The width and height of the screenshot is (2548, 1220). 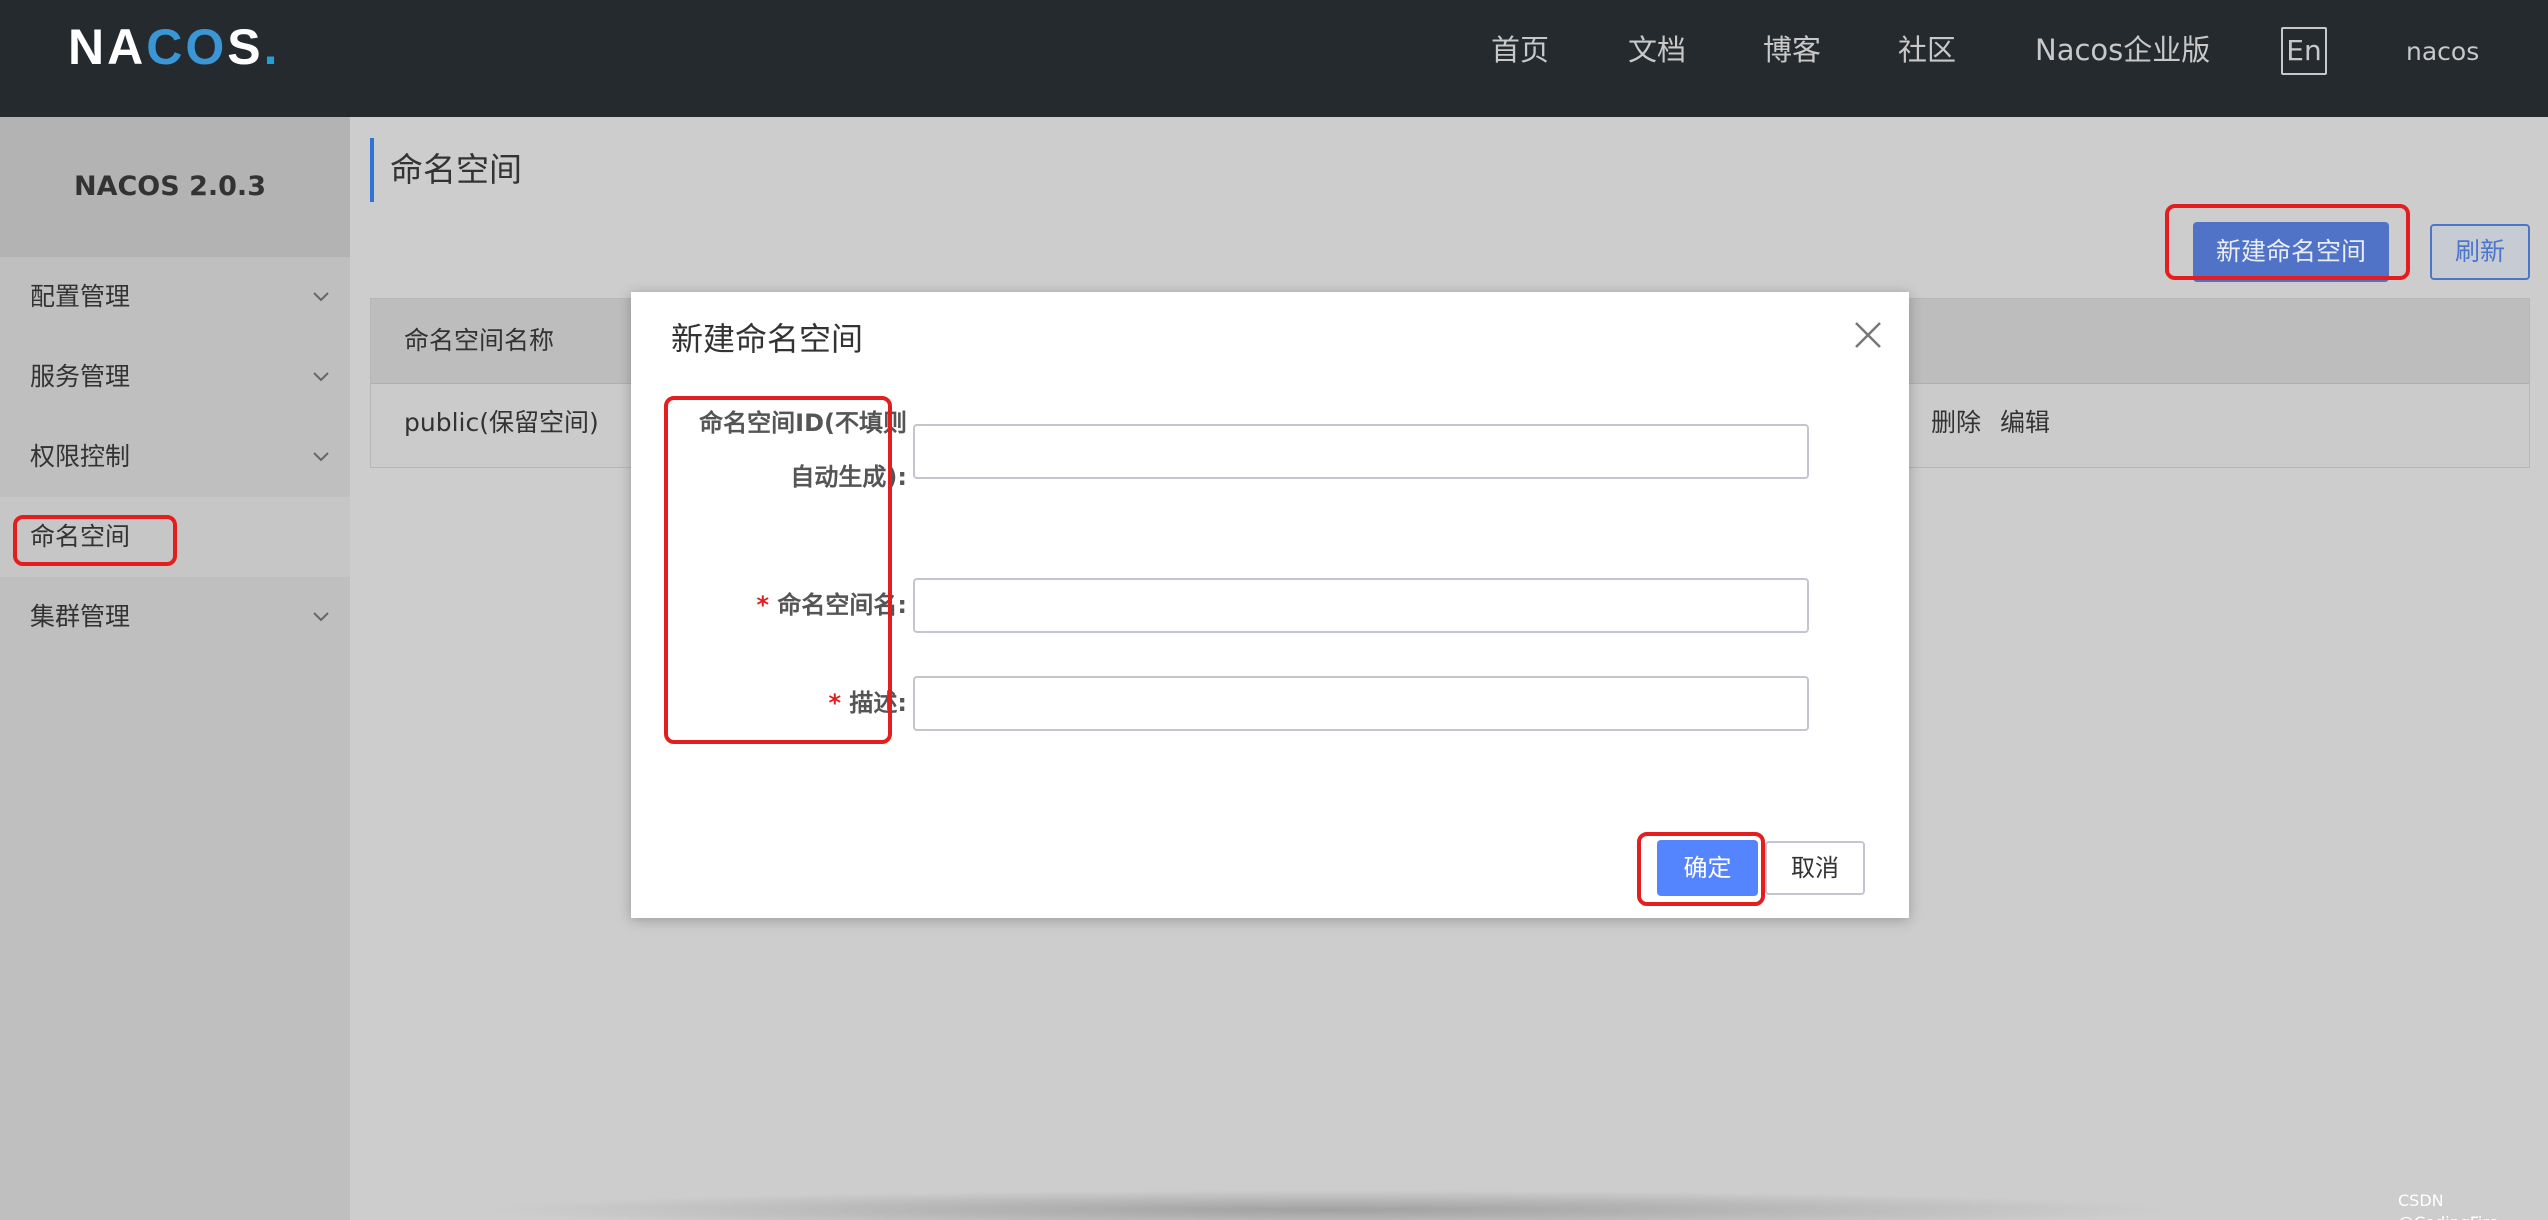 What do you see at coordinates (2287, 242) in the screenshot?
I see `annotation-highlight-new-button` at bounding box center [2287, 242].